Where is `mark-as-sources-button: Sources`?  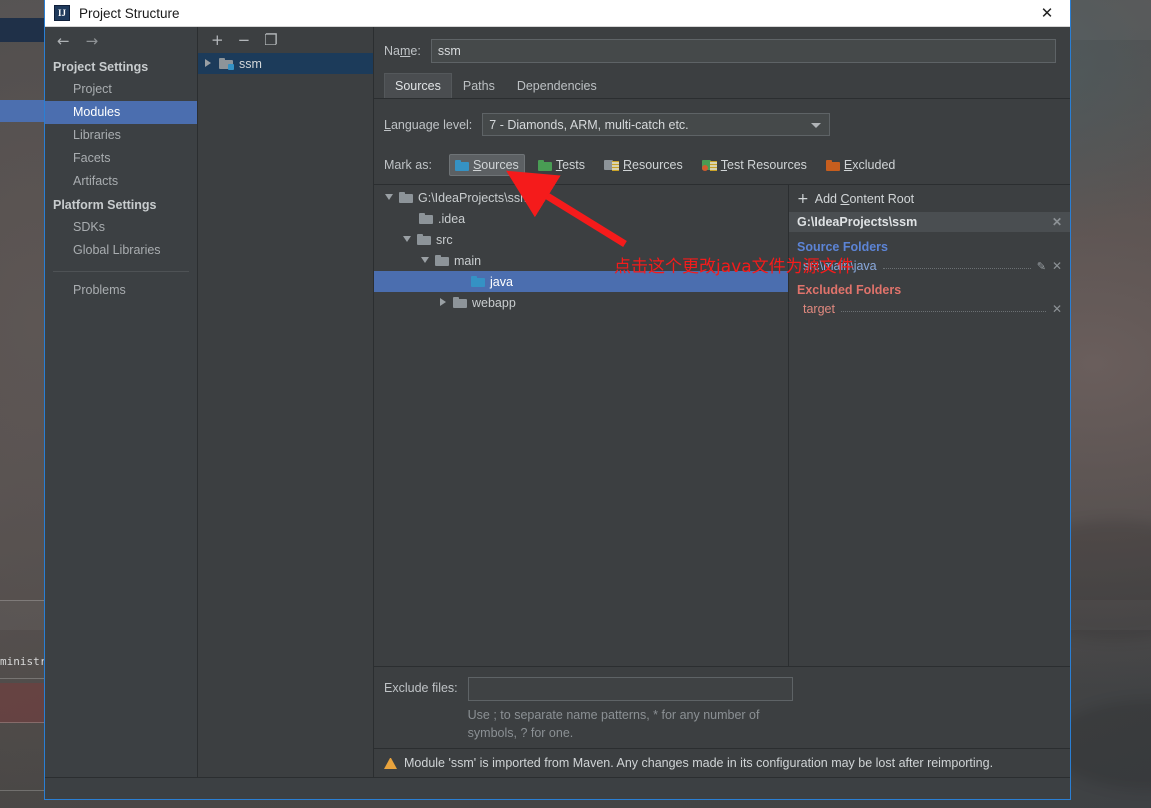
mark-as-sources-button: Sources is located at coordinates (486, 165).